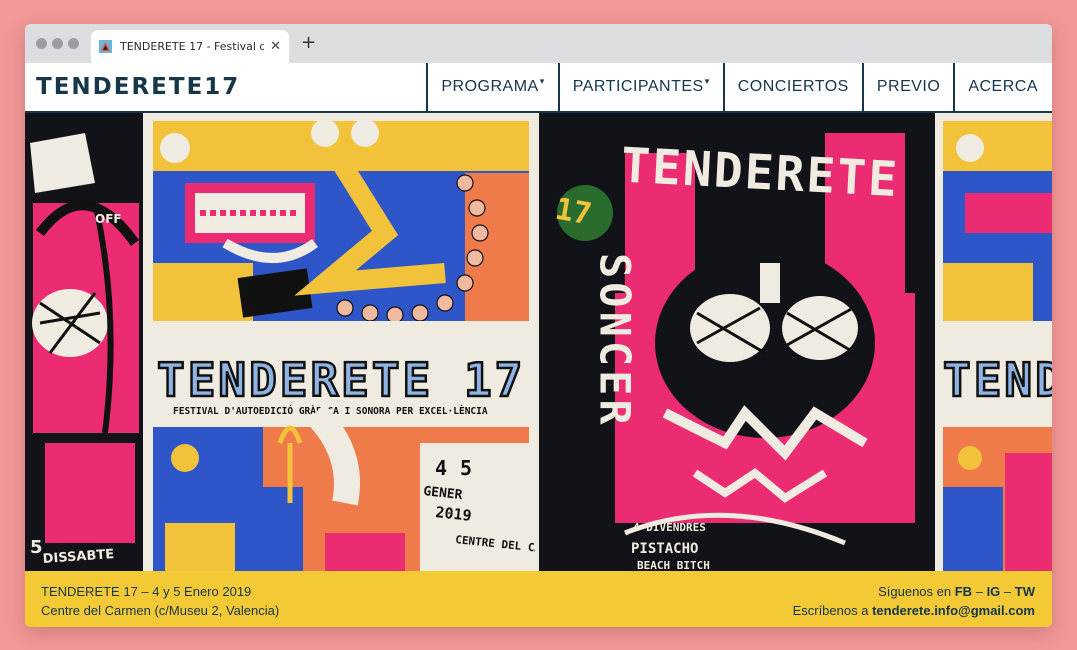 The image size is (1077, 650). I want to click on facebook-link: FB, so click(963, 591).